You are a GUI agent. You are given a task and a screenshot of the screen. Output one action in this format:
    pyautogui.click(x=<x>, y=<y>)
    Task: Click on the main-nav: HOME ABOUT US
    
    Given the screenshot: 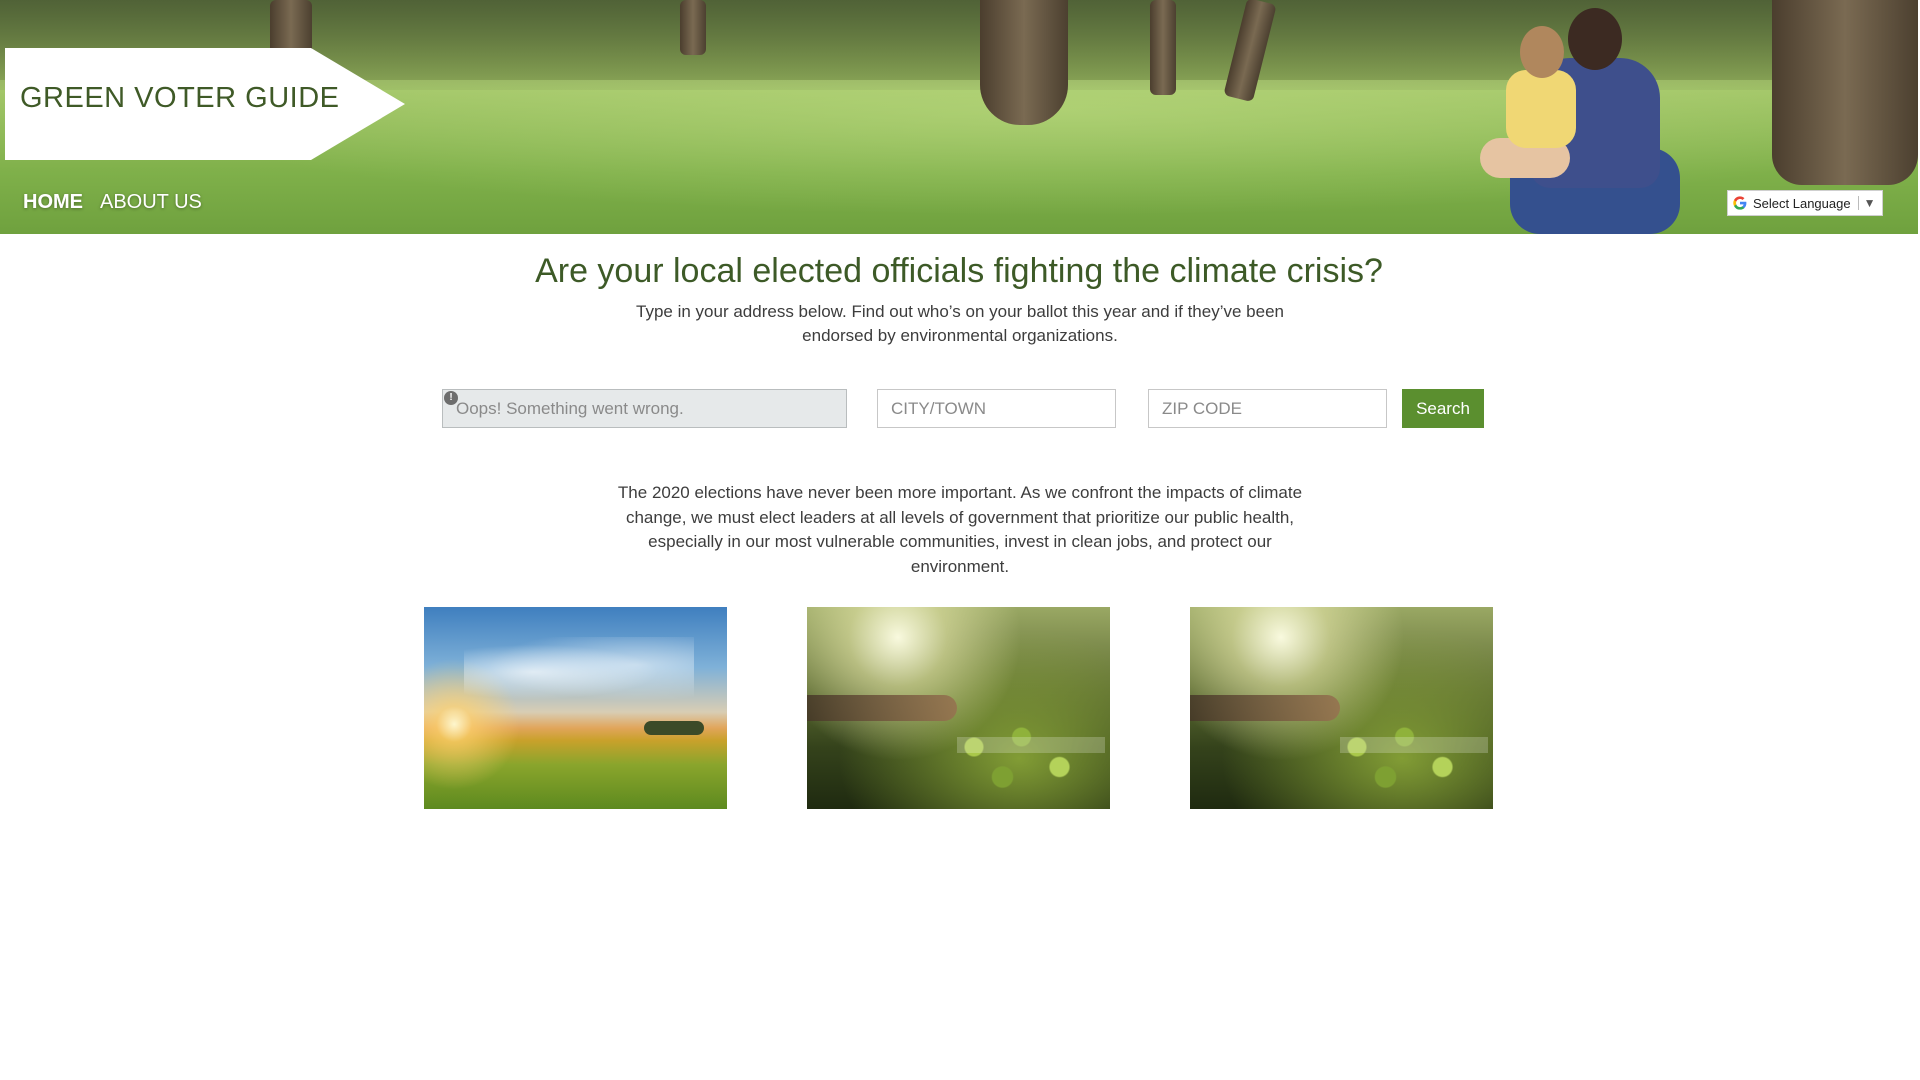 What is the action you would take?
    pyautogui.click(x=112, y=202)
    